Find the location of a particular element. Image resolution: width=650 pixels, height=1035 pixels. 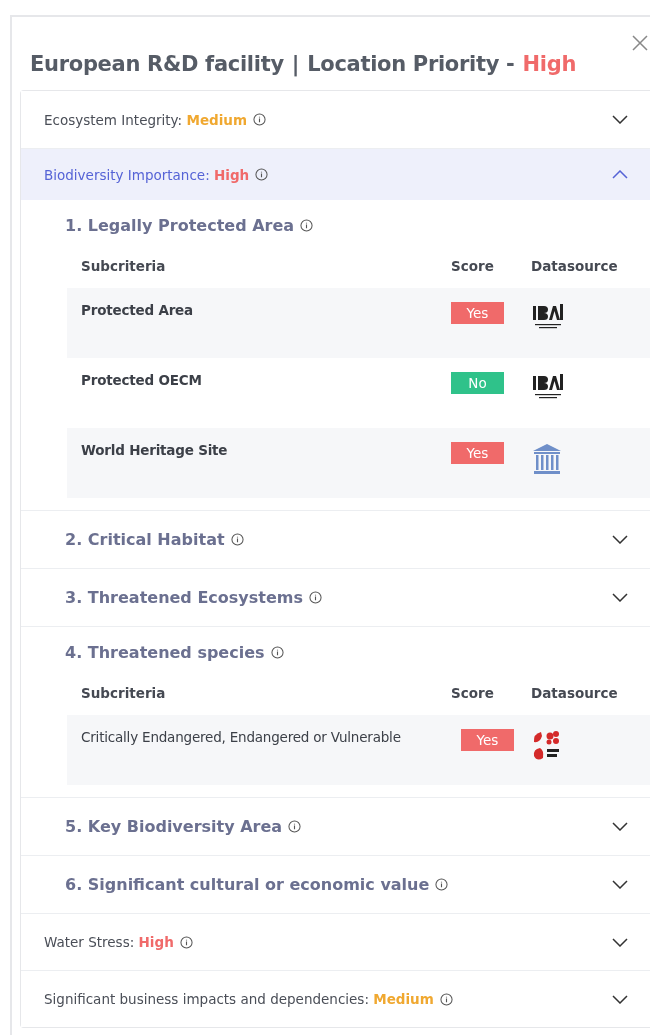

criterion-title: 1. Legally Protected Area is located at coordinates (180, 225).